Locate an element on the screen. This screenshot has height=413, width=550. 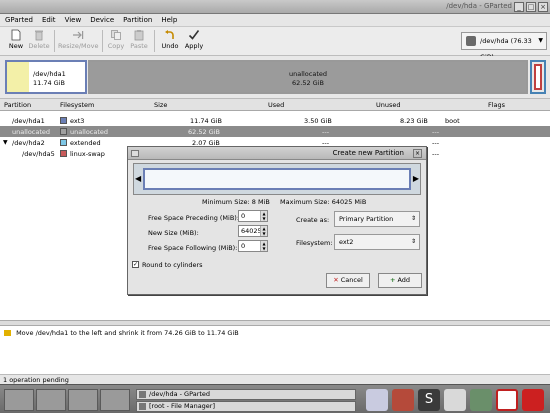
map-segment-name: unallocated is located at coordinates (308, 74).